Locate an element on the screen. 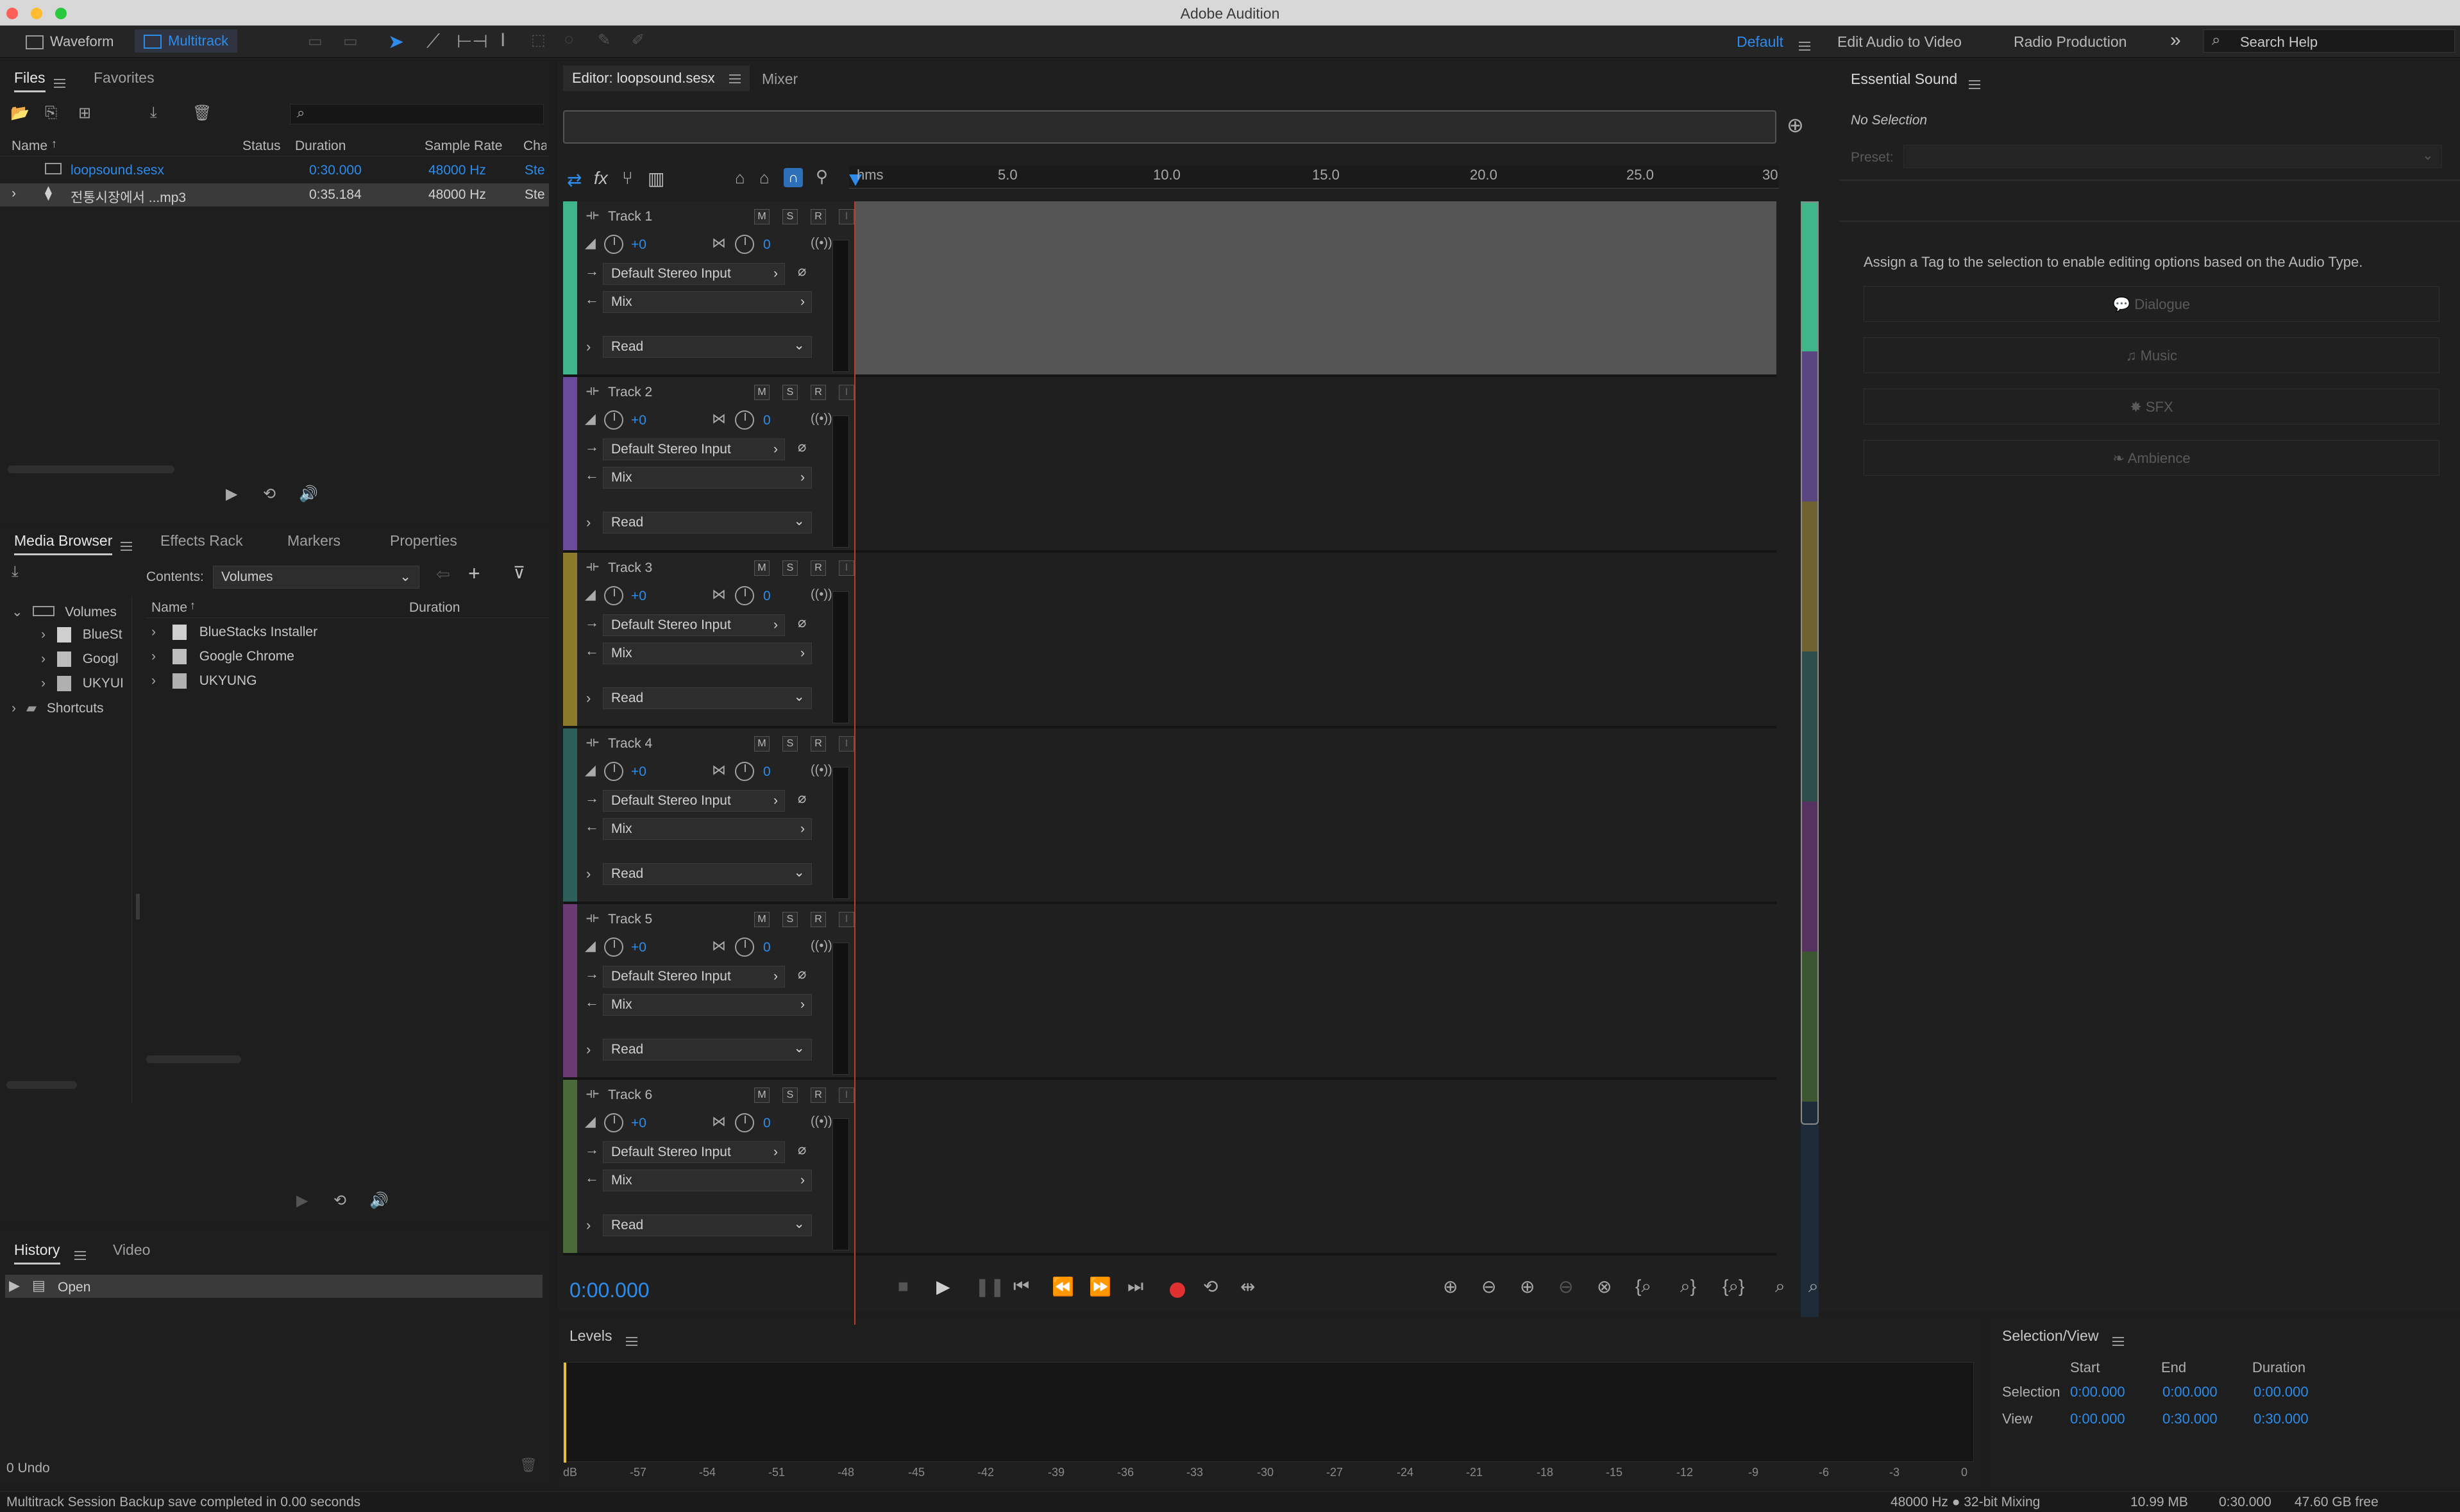 The image size is (2460, 1512). loop-playback-button: ⟲ is located at coordinates (1210, 1286).